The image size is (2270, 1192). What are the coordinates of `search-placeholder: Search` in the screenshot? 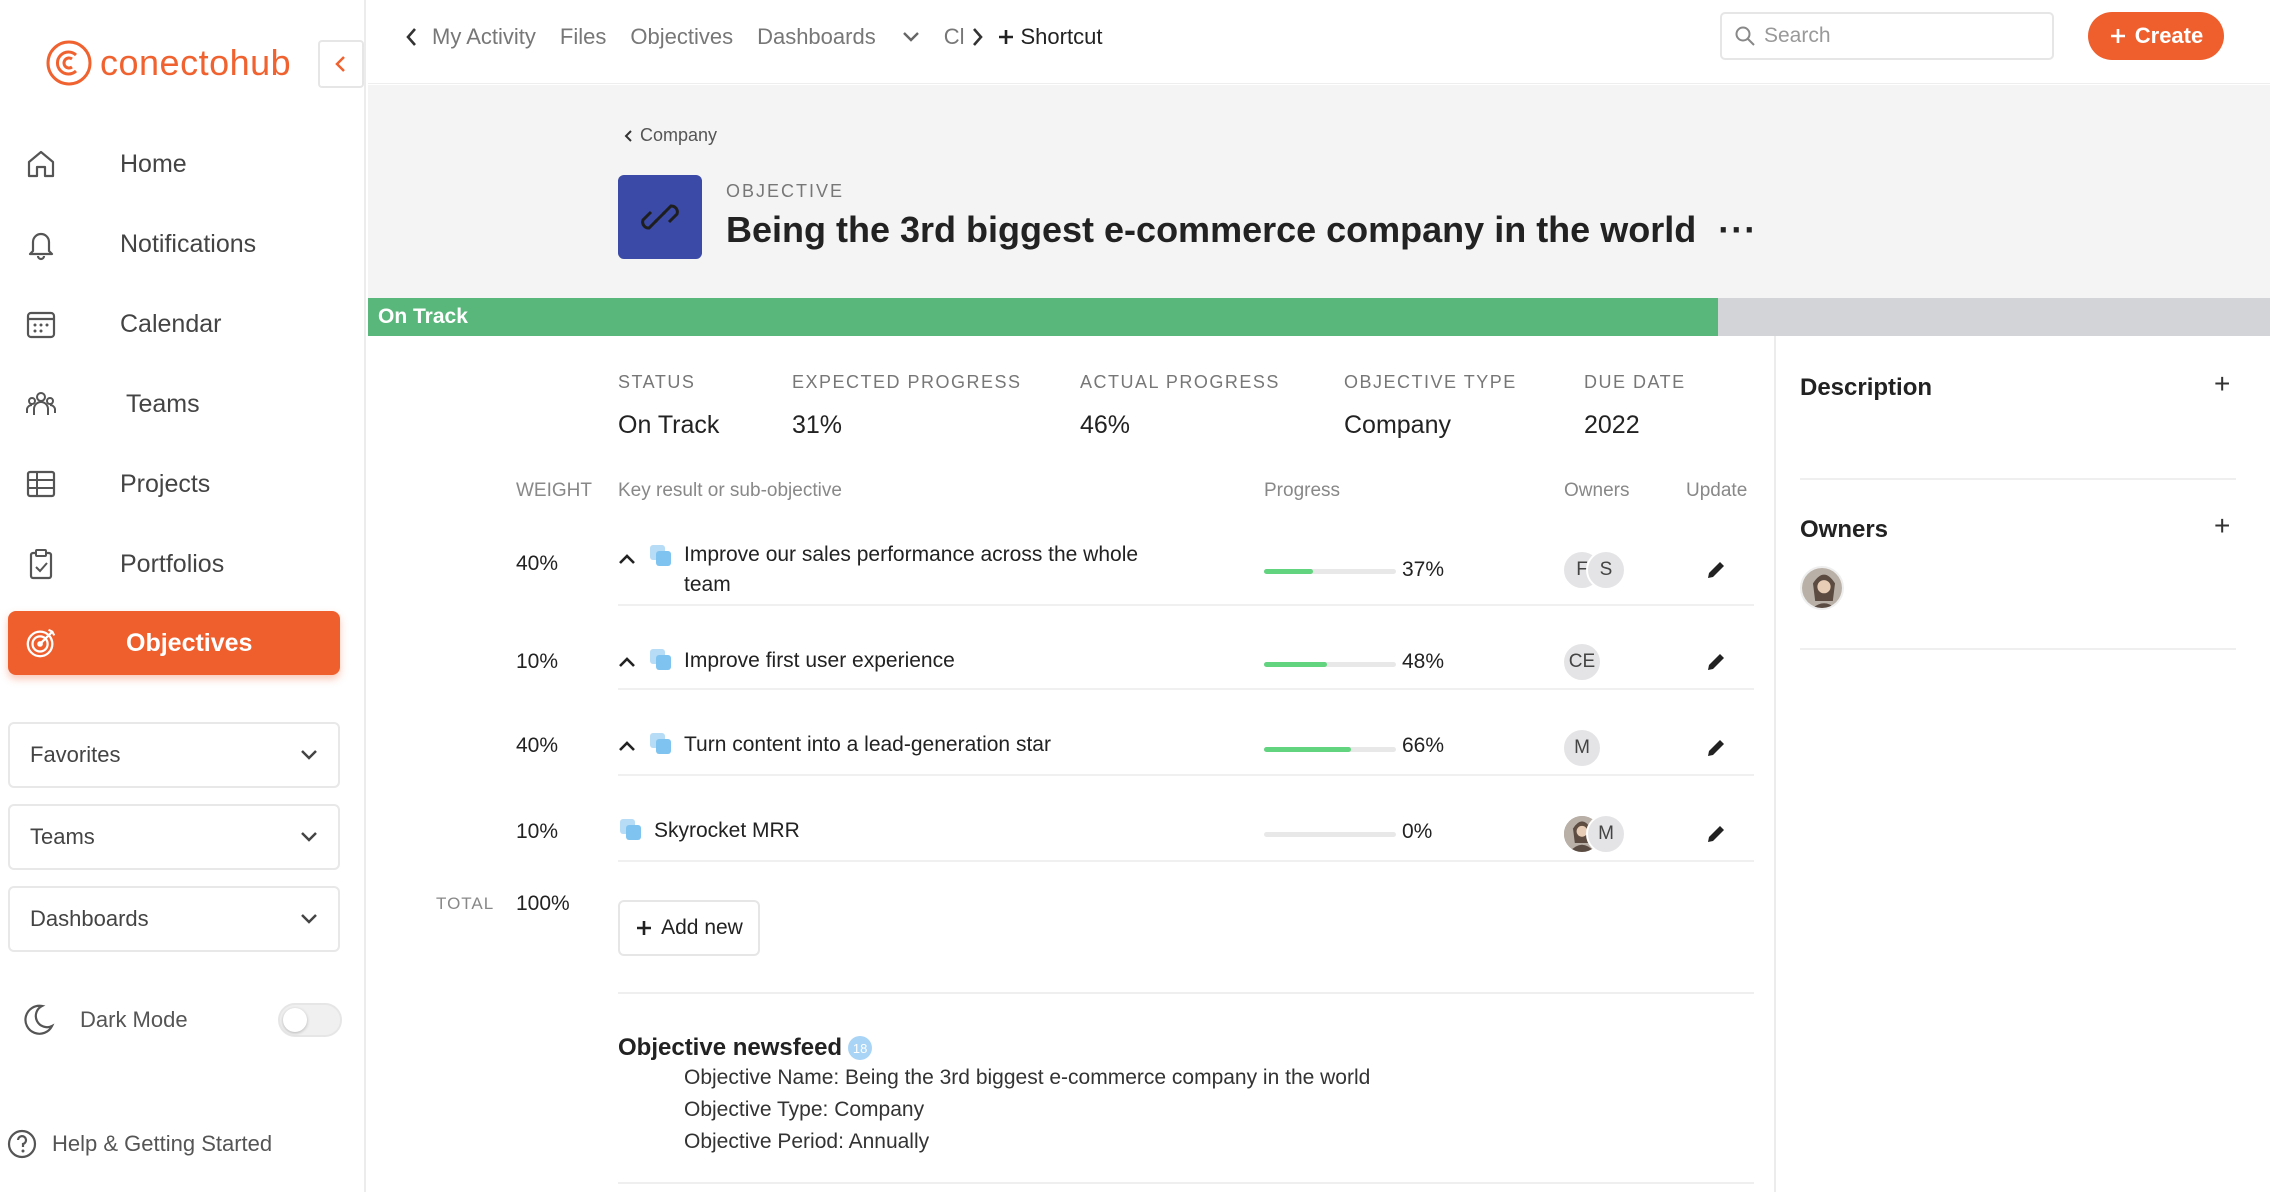 It's located at (1797, 35).